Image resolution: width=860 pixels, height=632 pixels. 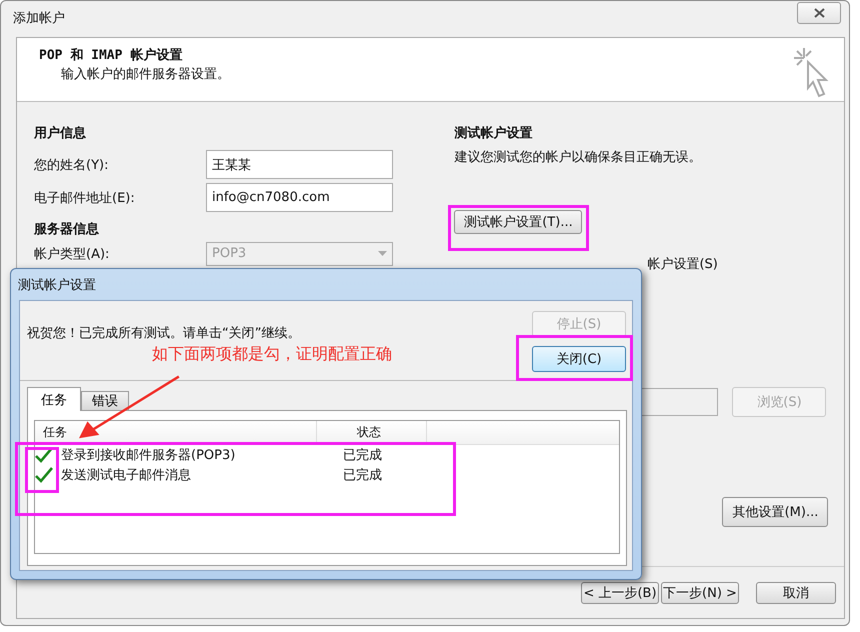 I want to click on text-field, so click(x=679, y=402).